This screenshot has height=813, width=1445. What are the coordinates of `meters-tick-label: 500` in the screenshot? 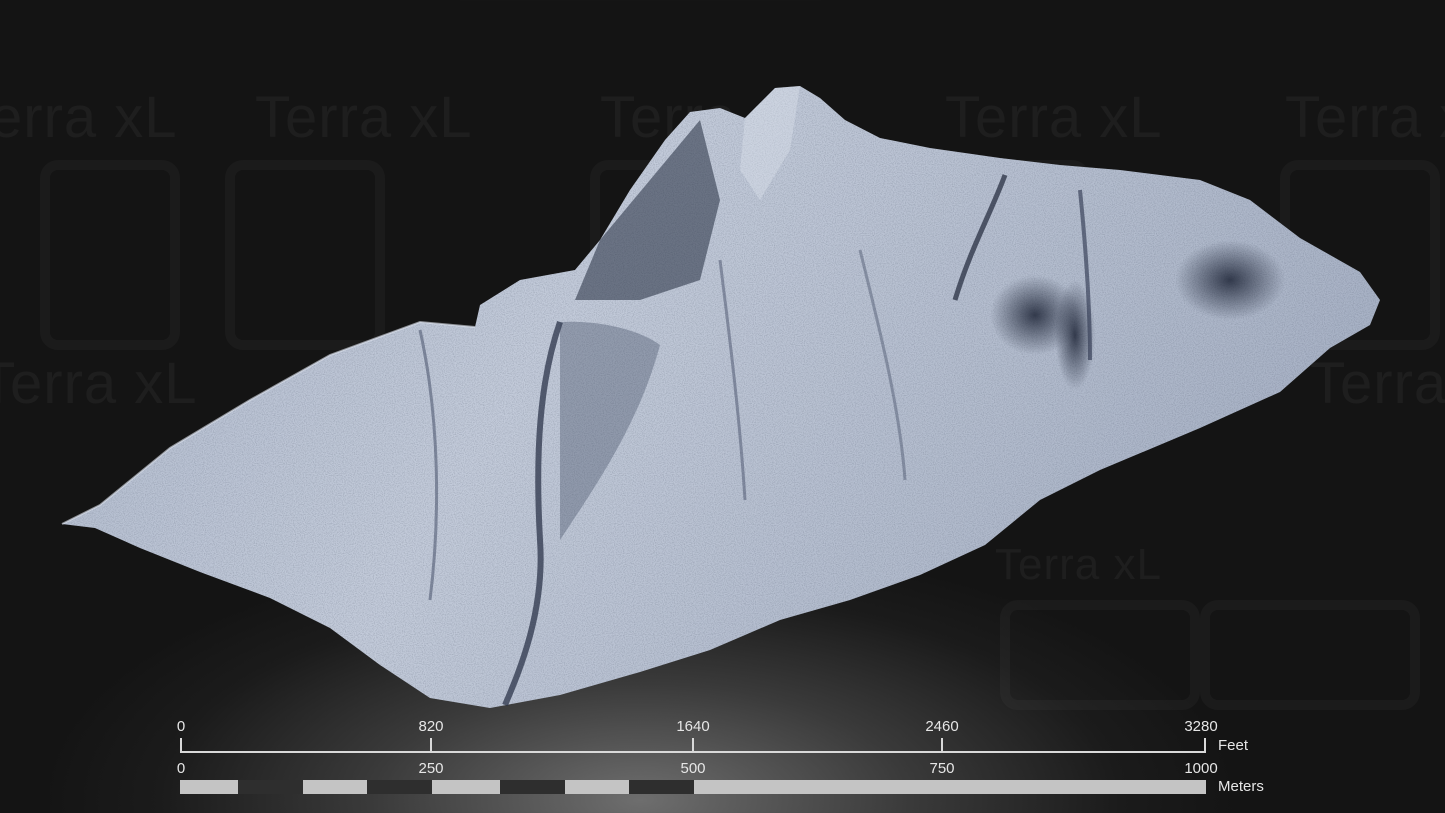 It's located at (693, 768).